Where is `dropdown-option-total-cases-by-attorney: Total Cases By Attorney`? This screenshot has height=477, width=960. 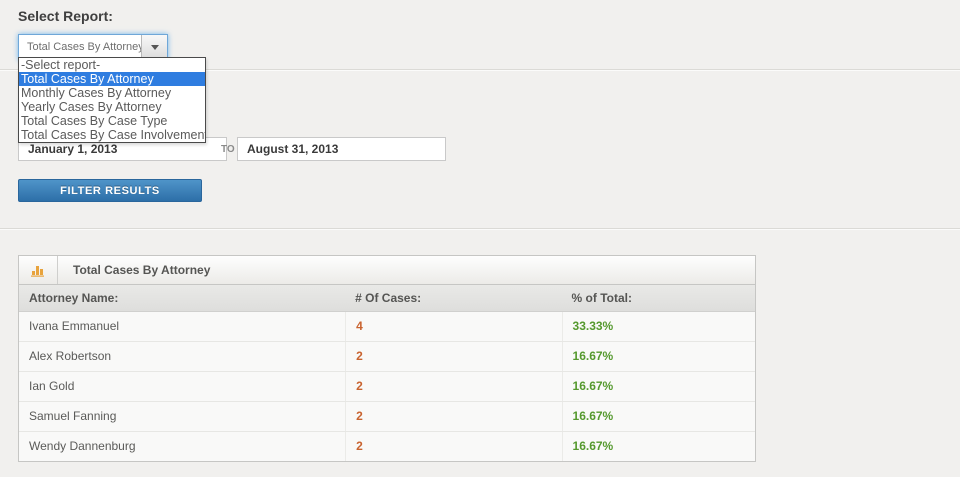 dropdown-option-total-cases-by-attorney: Total Cases By Attorney is located at coordinates (112, 79).